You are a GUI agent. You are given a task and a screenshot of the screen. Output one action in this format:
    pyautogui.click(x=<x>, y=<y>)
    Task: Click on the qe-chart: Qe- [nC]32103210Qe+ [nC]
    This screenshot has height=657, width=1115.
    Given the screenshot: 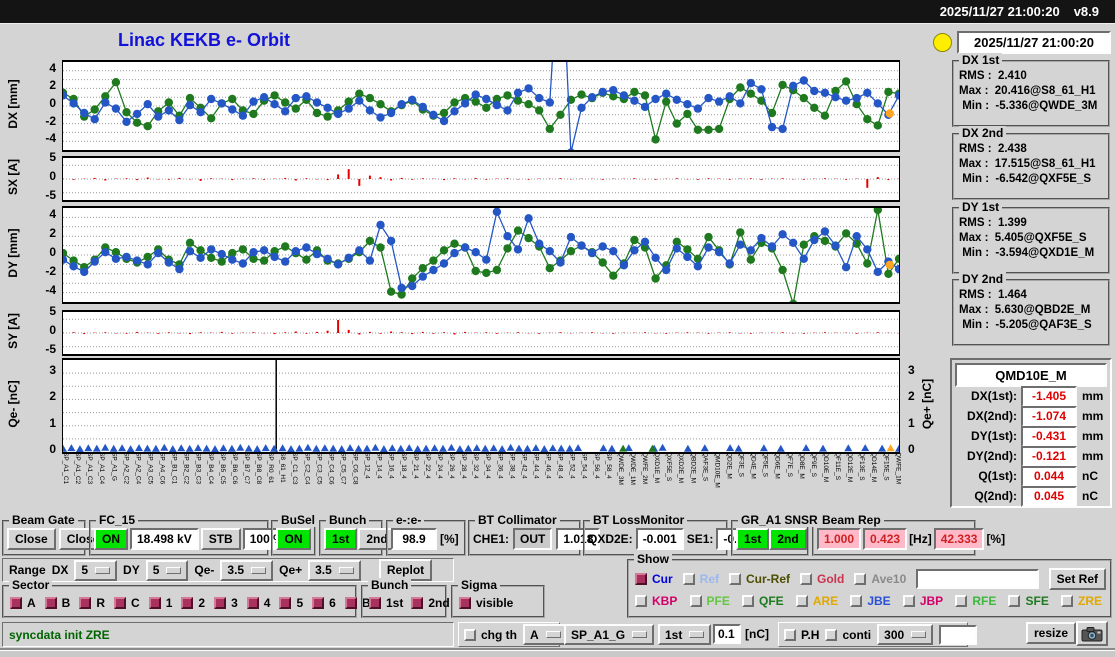 What is the action you would take?
    pyautogui.click(x=472, y=404)
    